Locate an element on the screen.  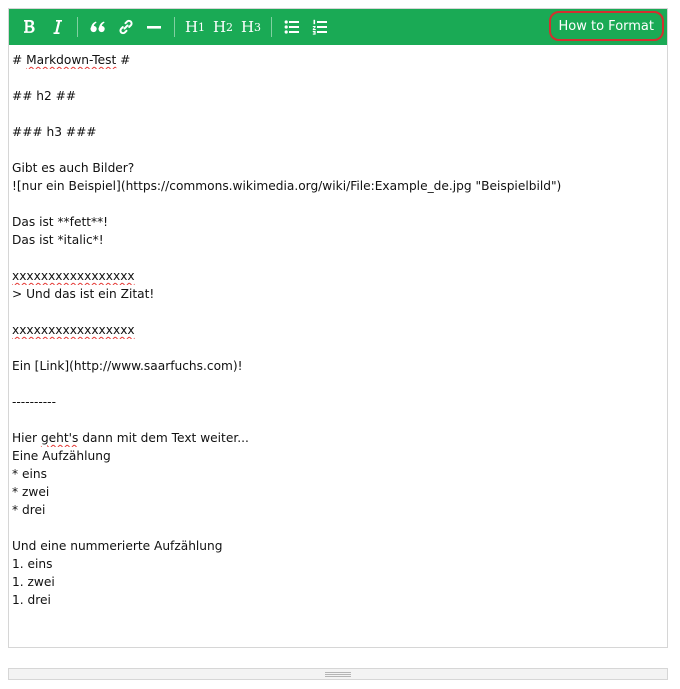
line-text: Eine Aufzählung is located at coordinates (61, 456).